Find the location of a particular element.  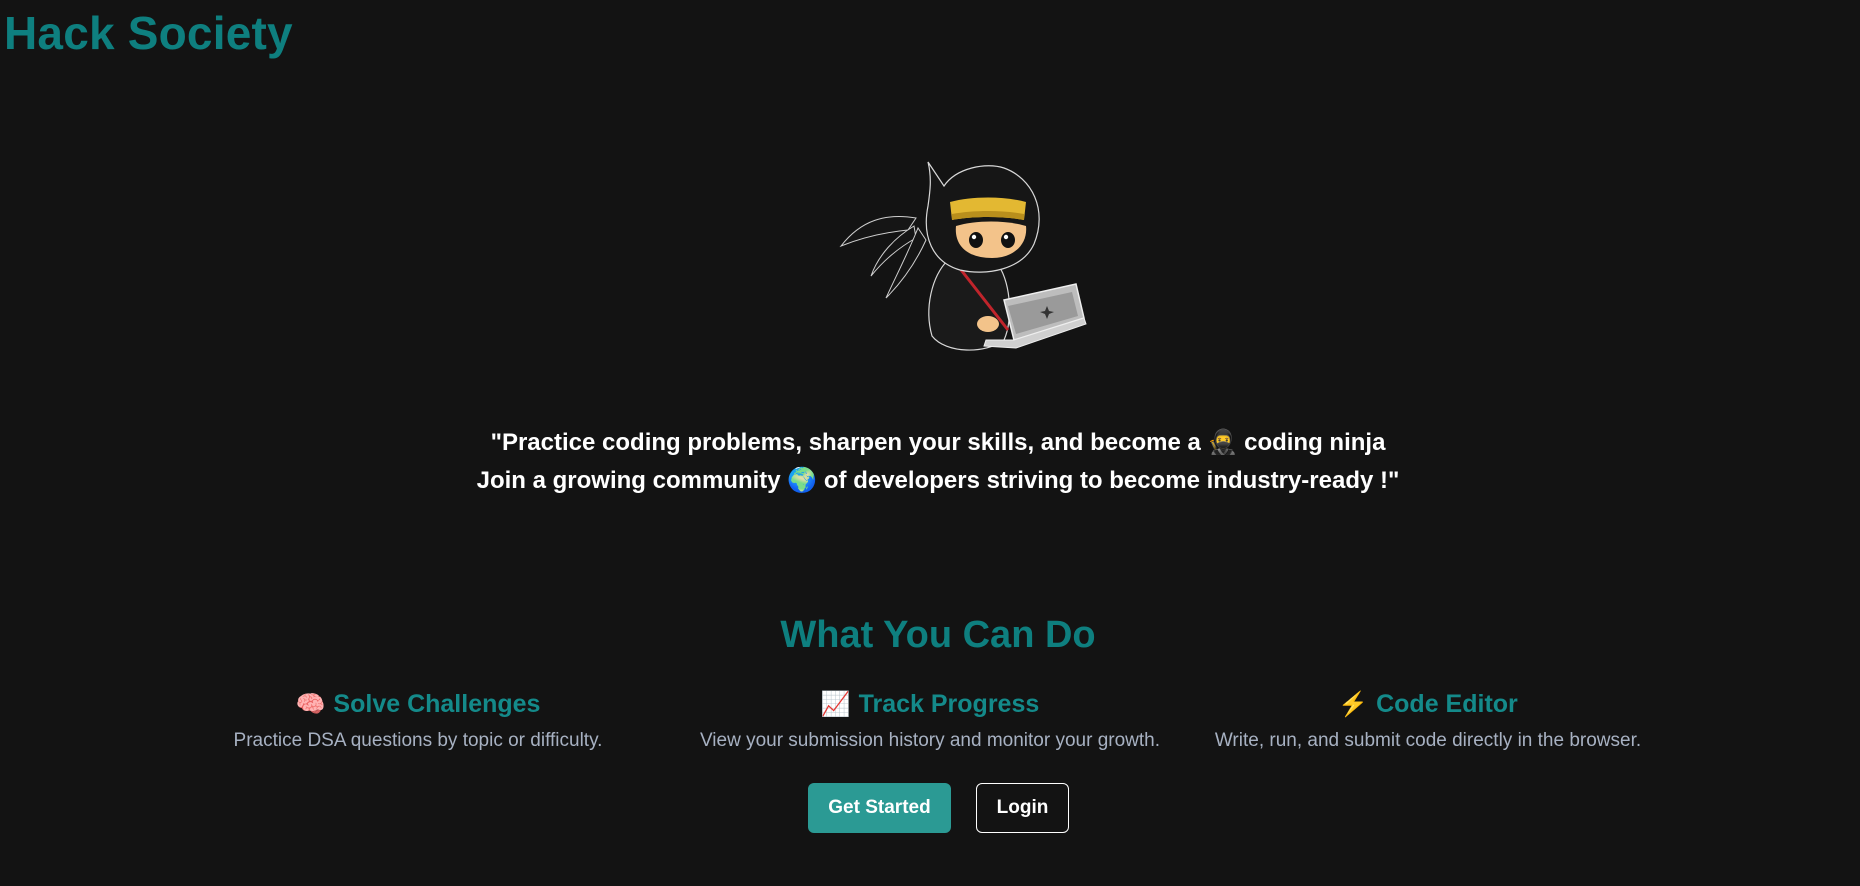

features-section-title: What You Can Do is located at coordinates (938, 635).